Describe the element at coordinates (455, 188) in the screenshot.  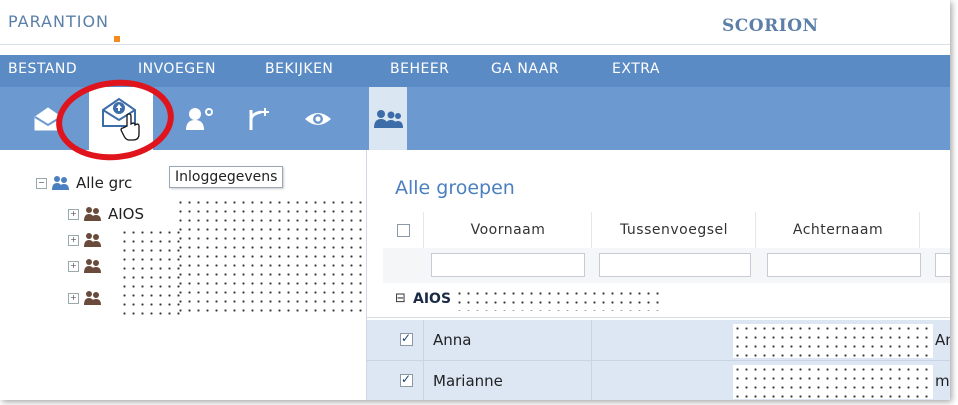
I see `panel-title: Alle groepen` at that location.